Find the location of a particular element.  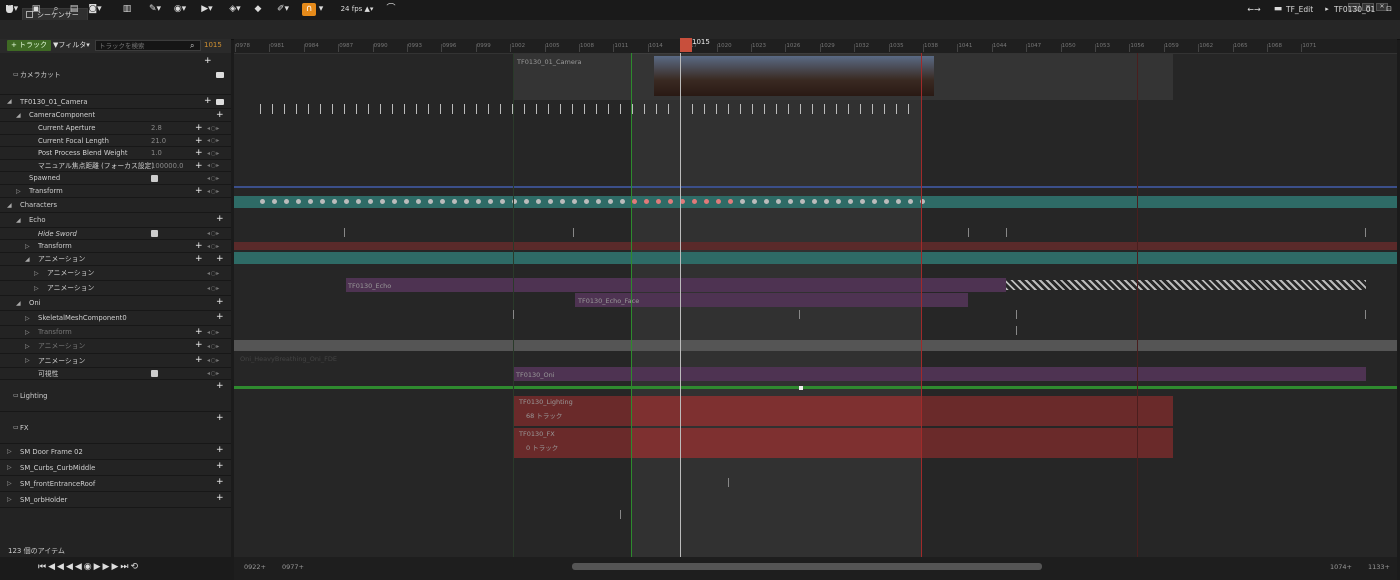

search-icon: ⌕ is located at coordinates (56, 9).